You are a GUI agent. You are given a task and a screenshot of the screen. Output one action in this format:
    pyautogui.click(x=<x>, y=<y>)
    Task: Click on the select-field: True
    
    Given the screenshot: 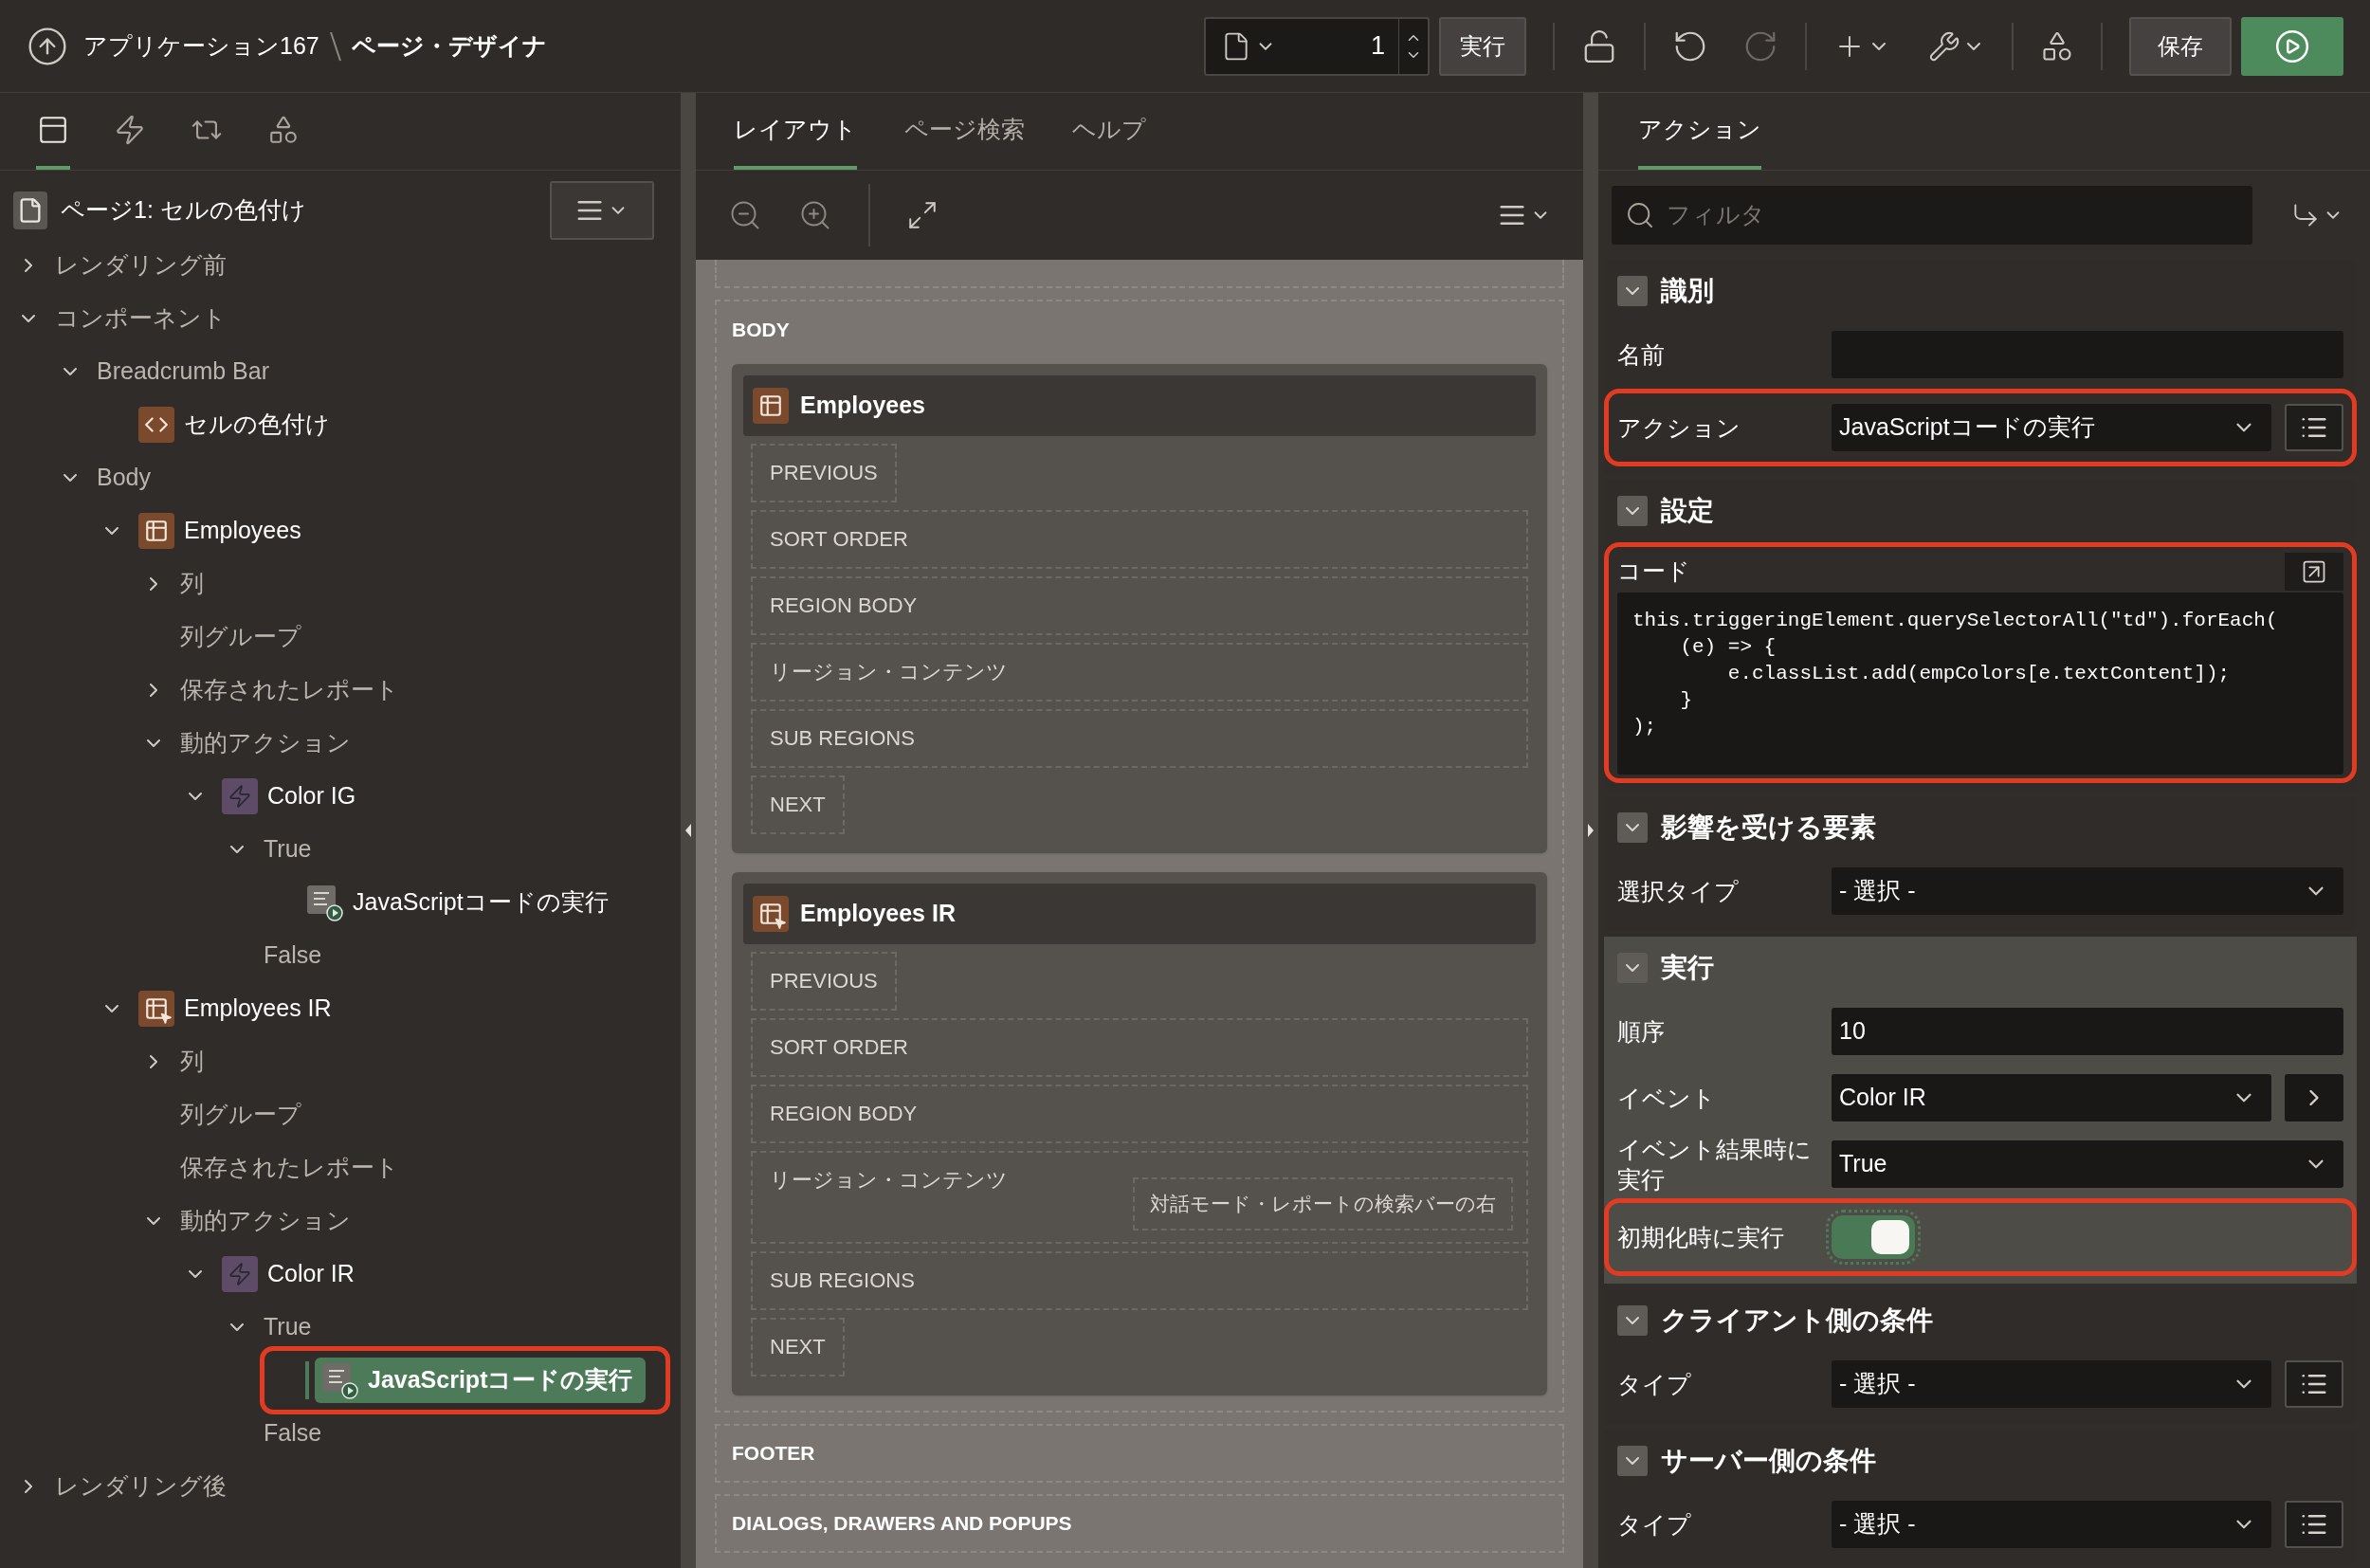 What is the action you would take?
    pyautogui.click(x=2087, y=1164)
    